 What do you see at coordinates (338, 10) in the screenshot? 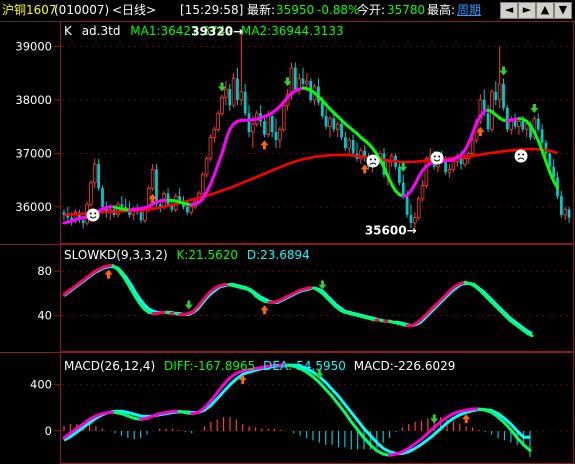
I see `change-percent: -0.88%` at bounding box center [338, 10].